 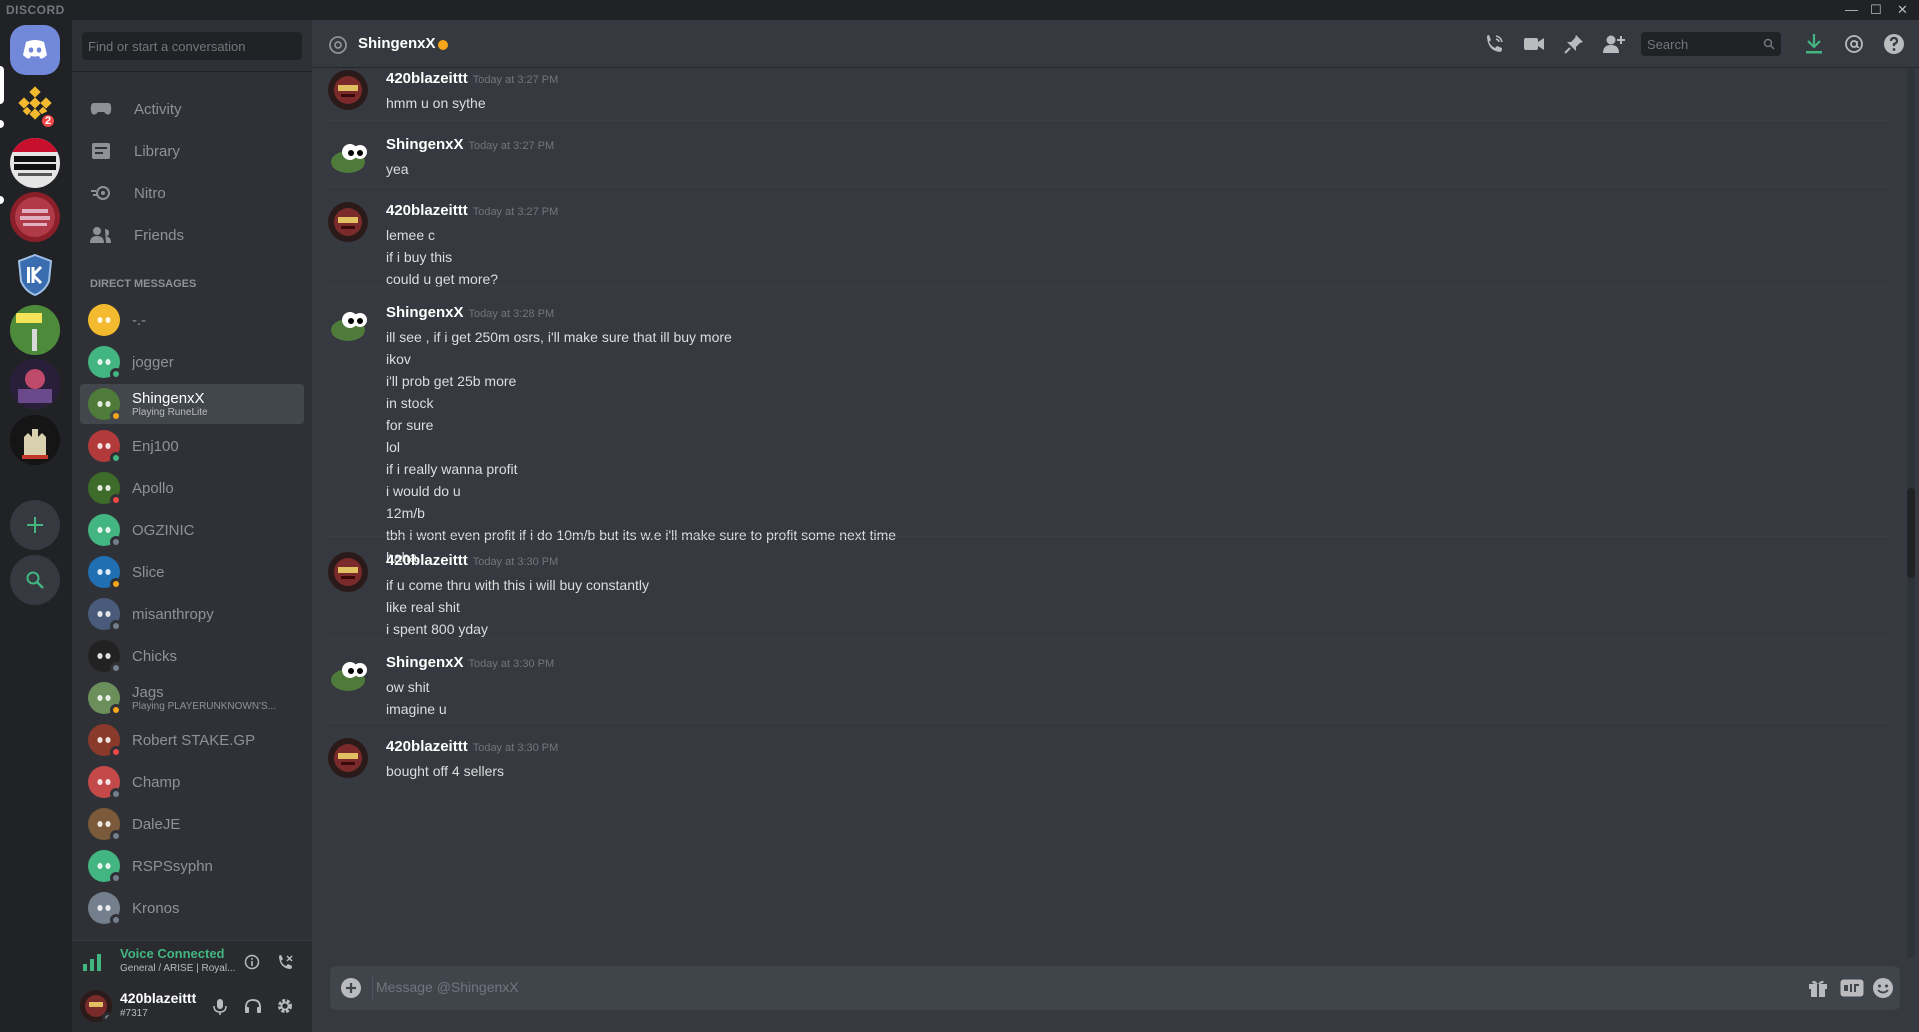 I want to click on add-friend-to-dm-button, so click(x=1614, y=44).